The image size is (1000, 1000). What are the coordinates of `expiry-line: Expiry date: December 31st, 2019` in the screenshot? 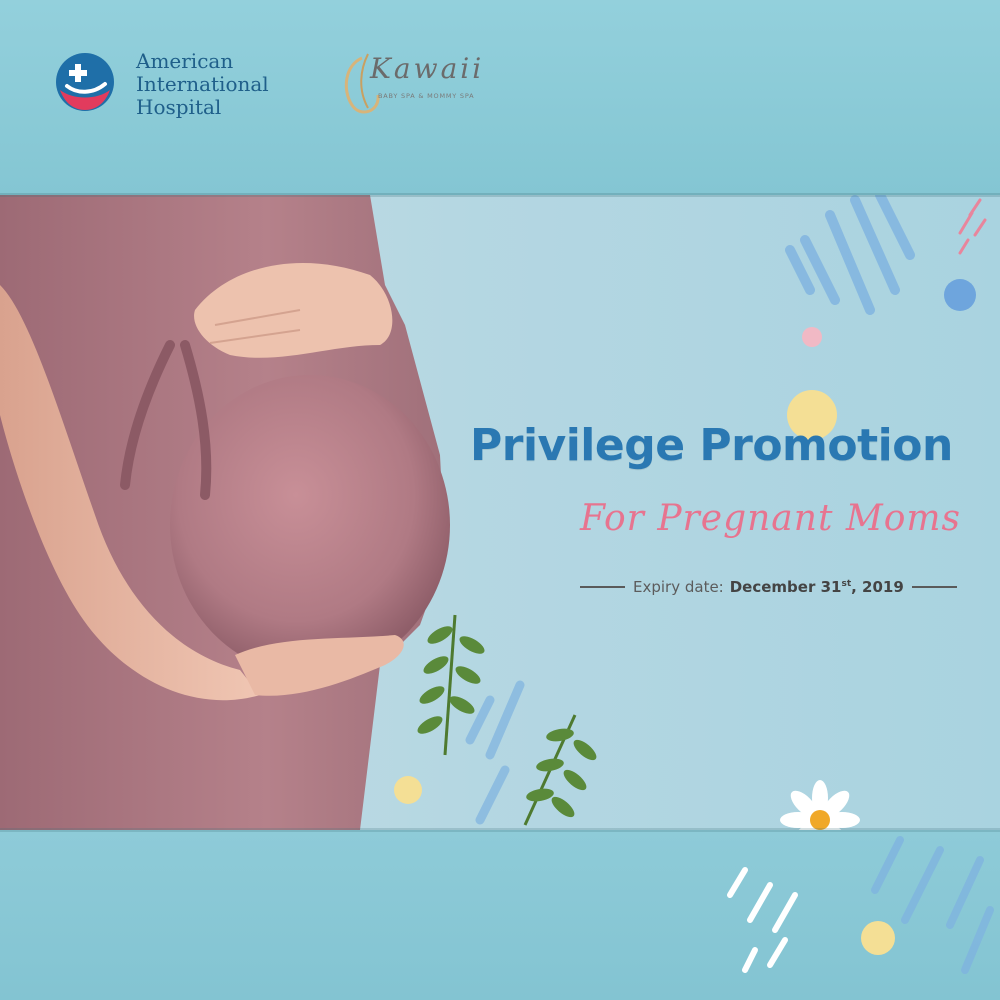 It's located at (770, 587).